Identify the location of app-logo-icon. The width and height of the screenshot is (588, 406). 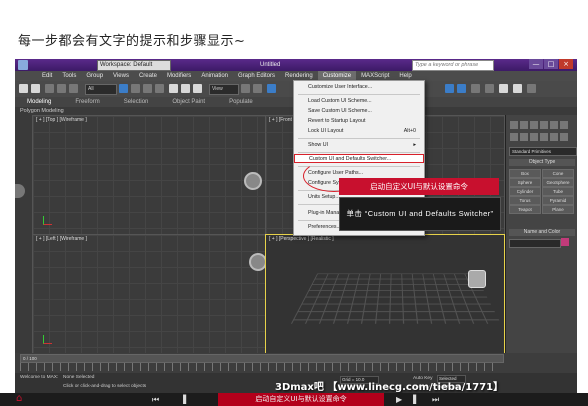
(23, 65).